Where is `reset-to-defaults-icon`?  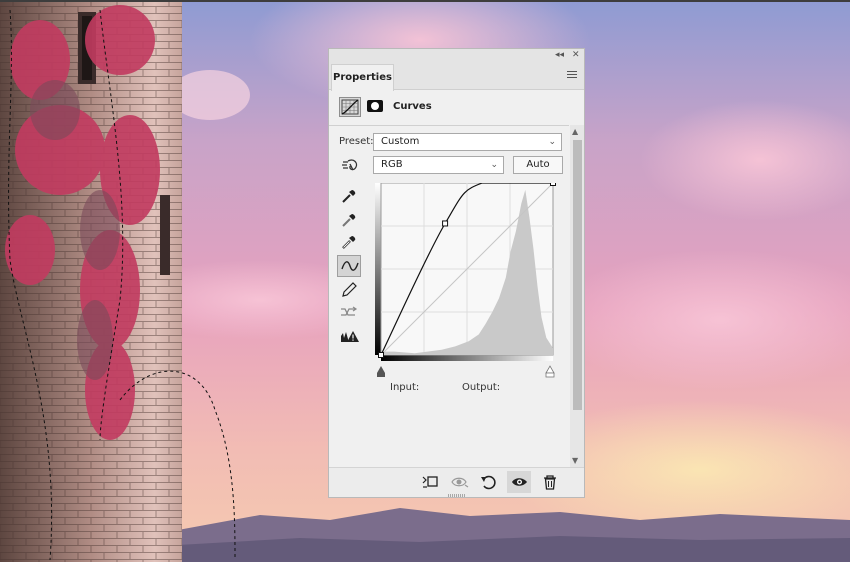 reset-to-defaults-icon is located at coordinates (488, 482).